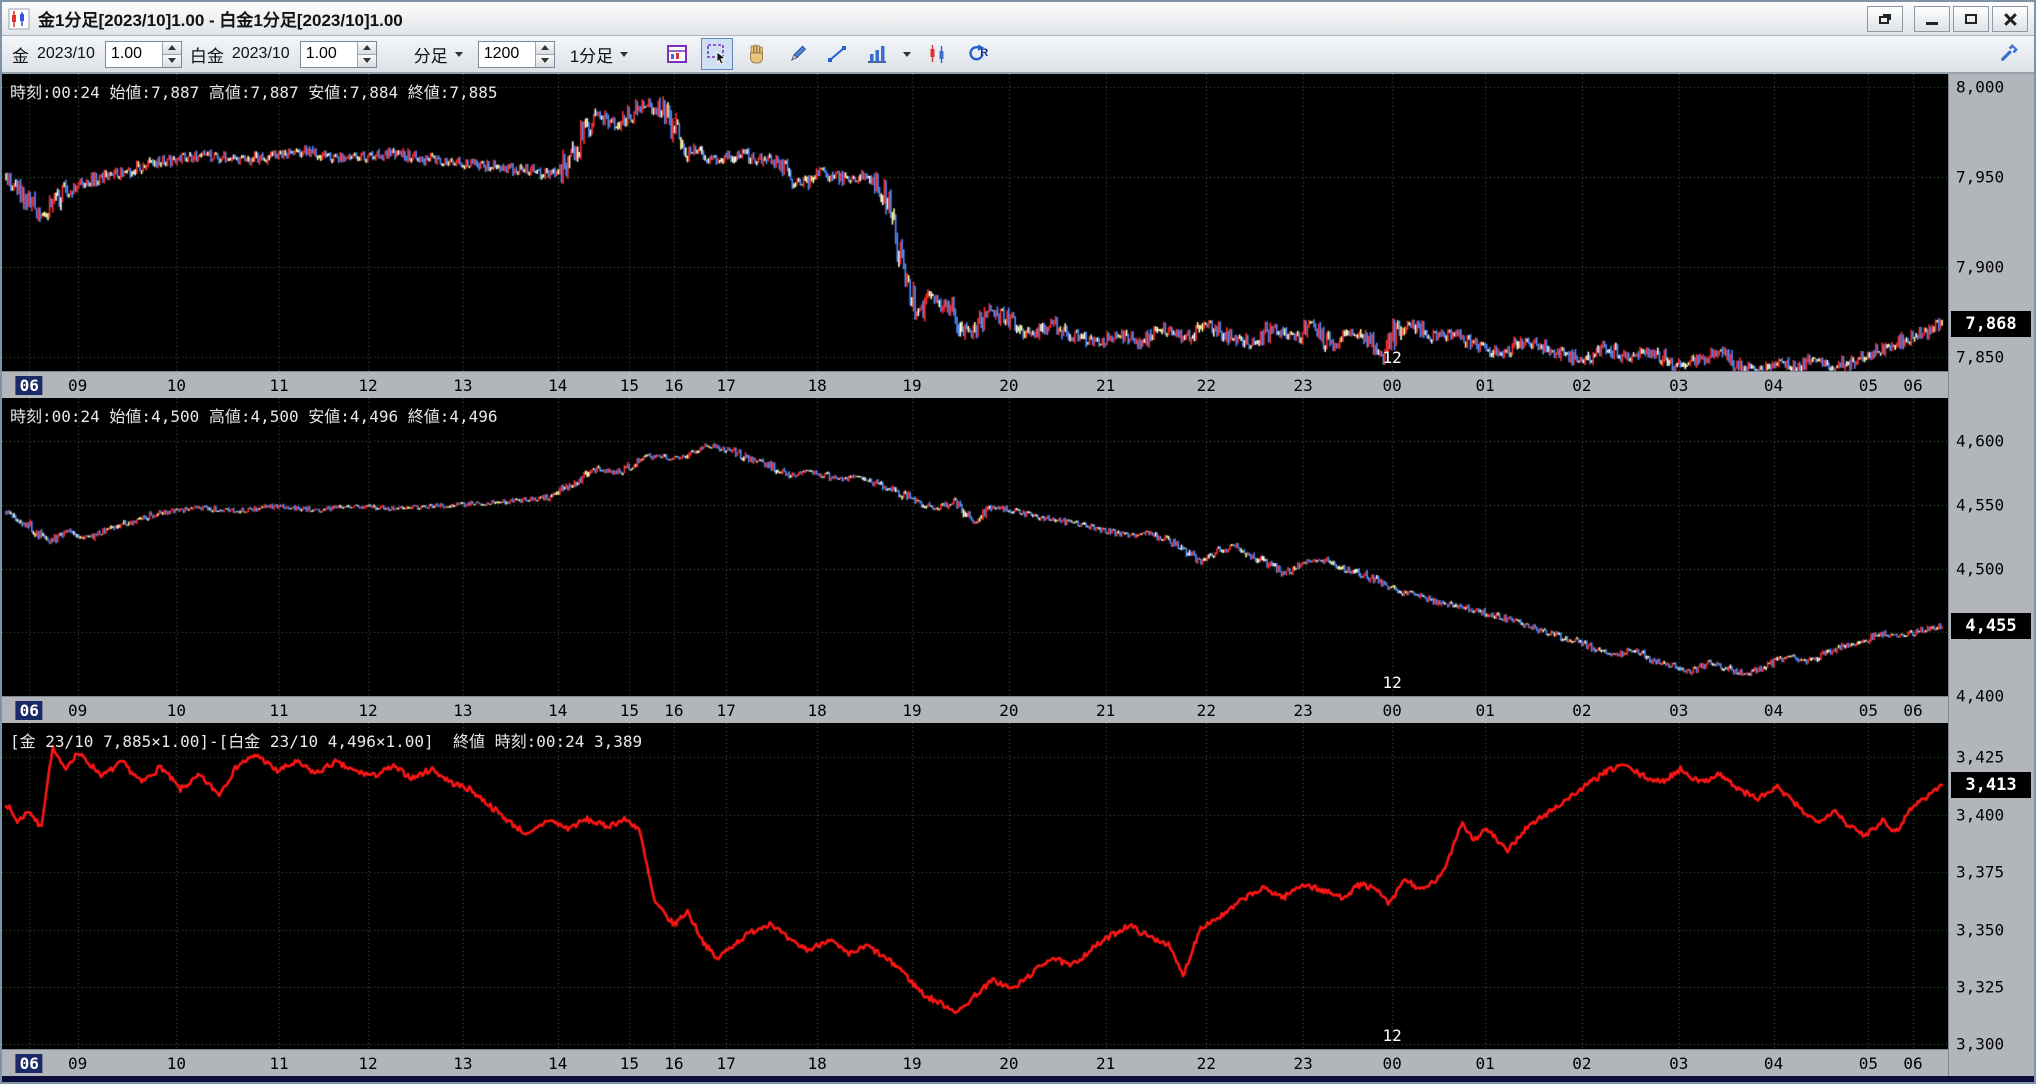  I want to click on window-title: 金1分足[2023/10]1.00 - 白金1分足[2023/10]1.00, so click(220, 20).